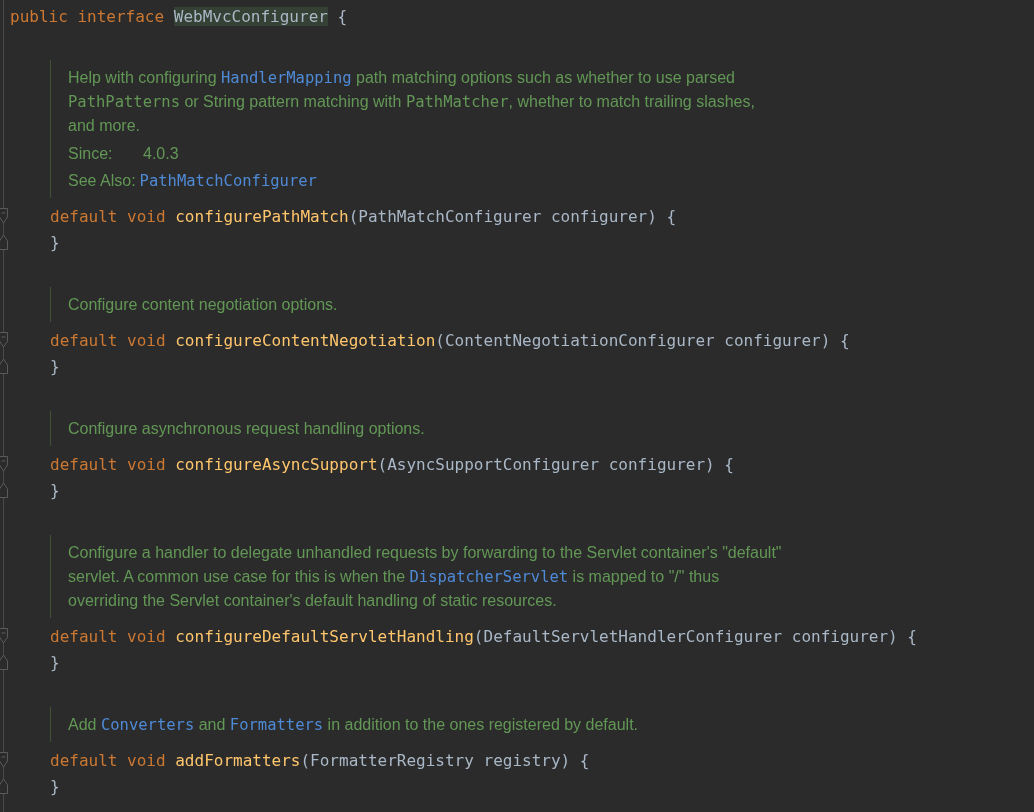  Describe the element at coordinates (247, 429) in the screenshot. I see `doc-comment: Configure asynchronous request handling options.` at that location.